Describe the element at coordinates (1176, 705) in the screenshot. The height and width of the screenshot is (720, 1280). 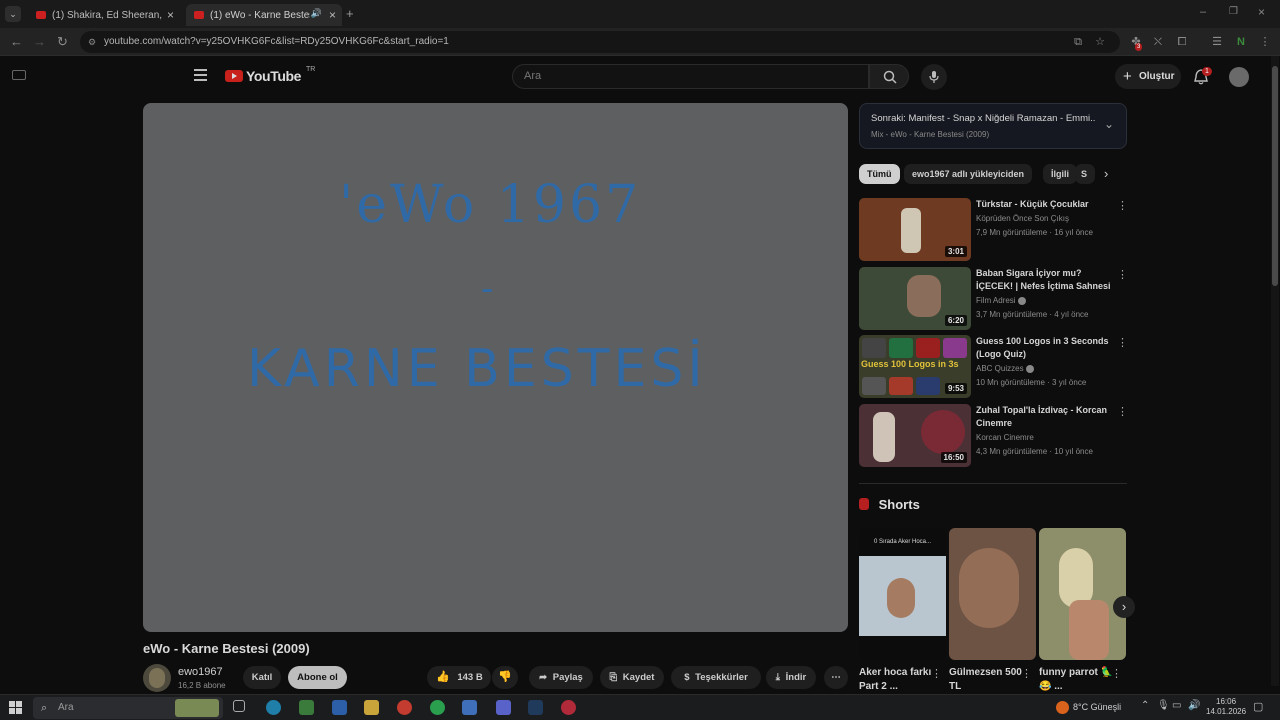
I see `network-icon: ▭` at that location.